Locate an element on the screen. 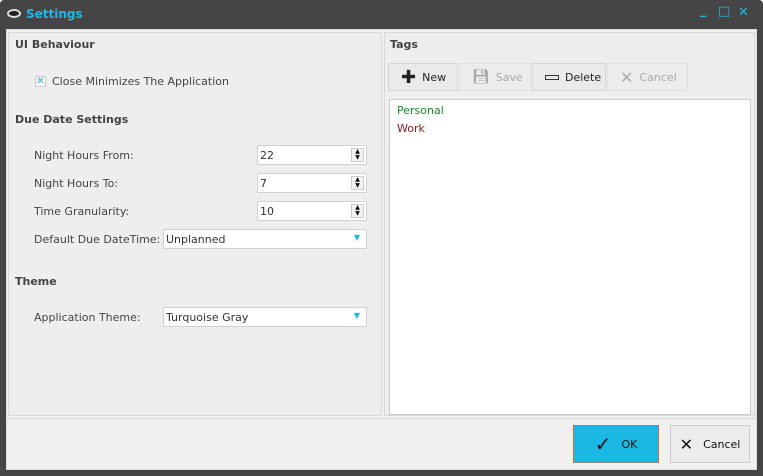 Image resolution: width=763 pixels, height=476 pixels. app-eye-icon is located at coordinates (14, 13).